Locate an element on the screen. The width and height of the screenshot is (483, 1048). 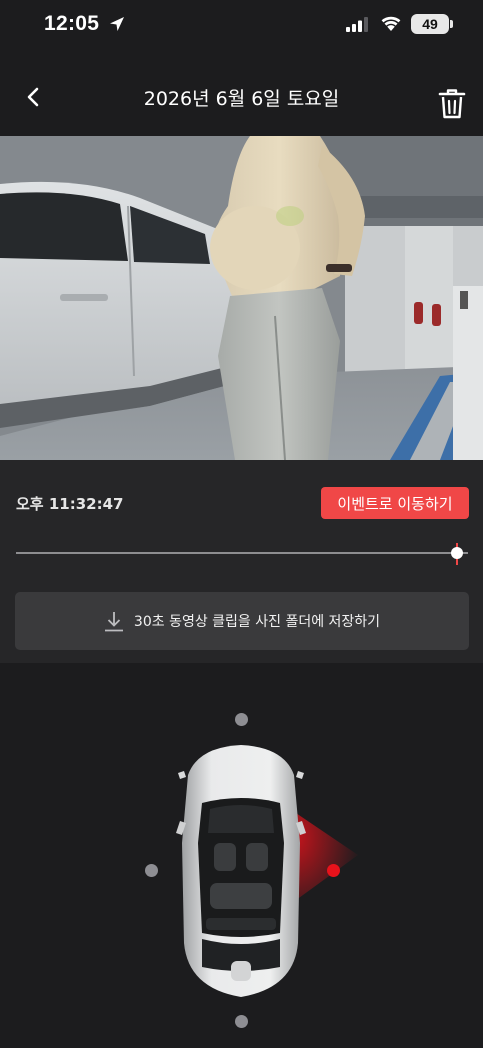
status-bar: 12:05 49 is located at coordinates (241, 25).